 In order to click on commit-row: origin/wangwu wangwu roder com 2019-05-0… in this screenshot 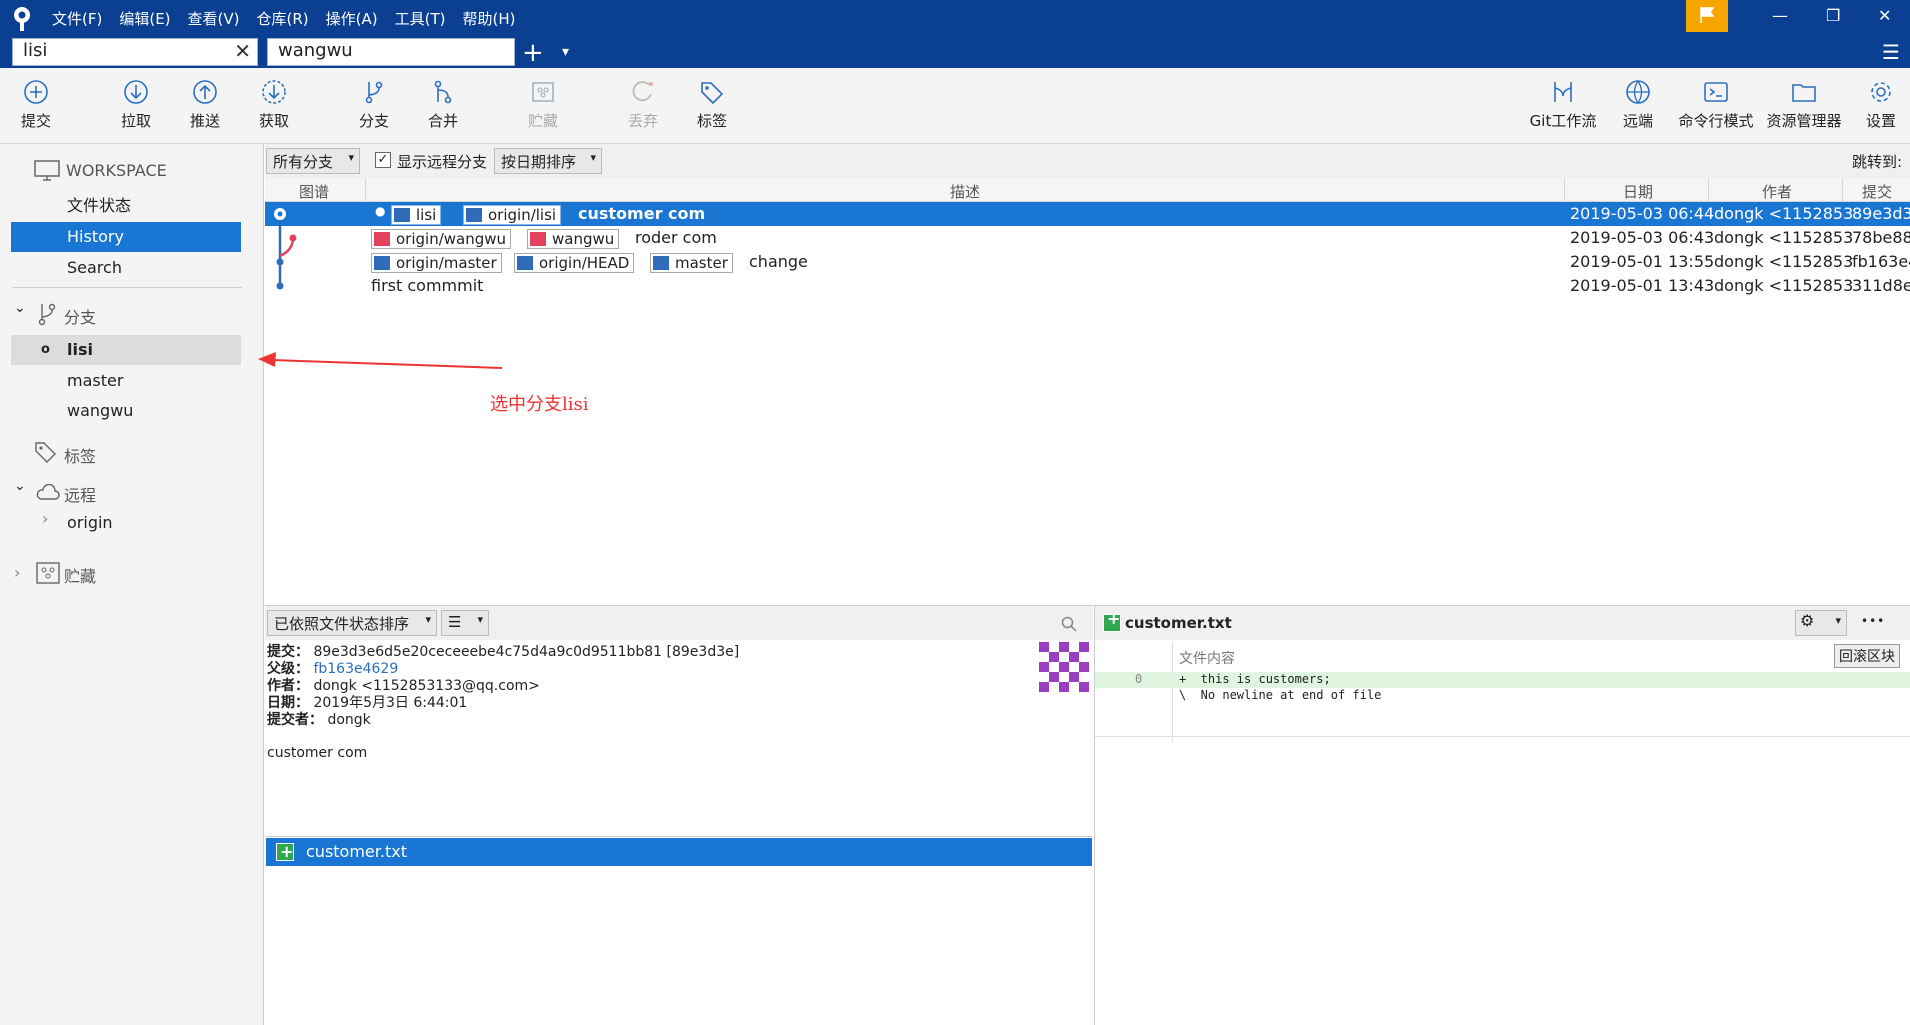, I will do `click(1087, 238)`.